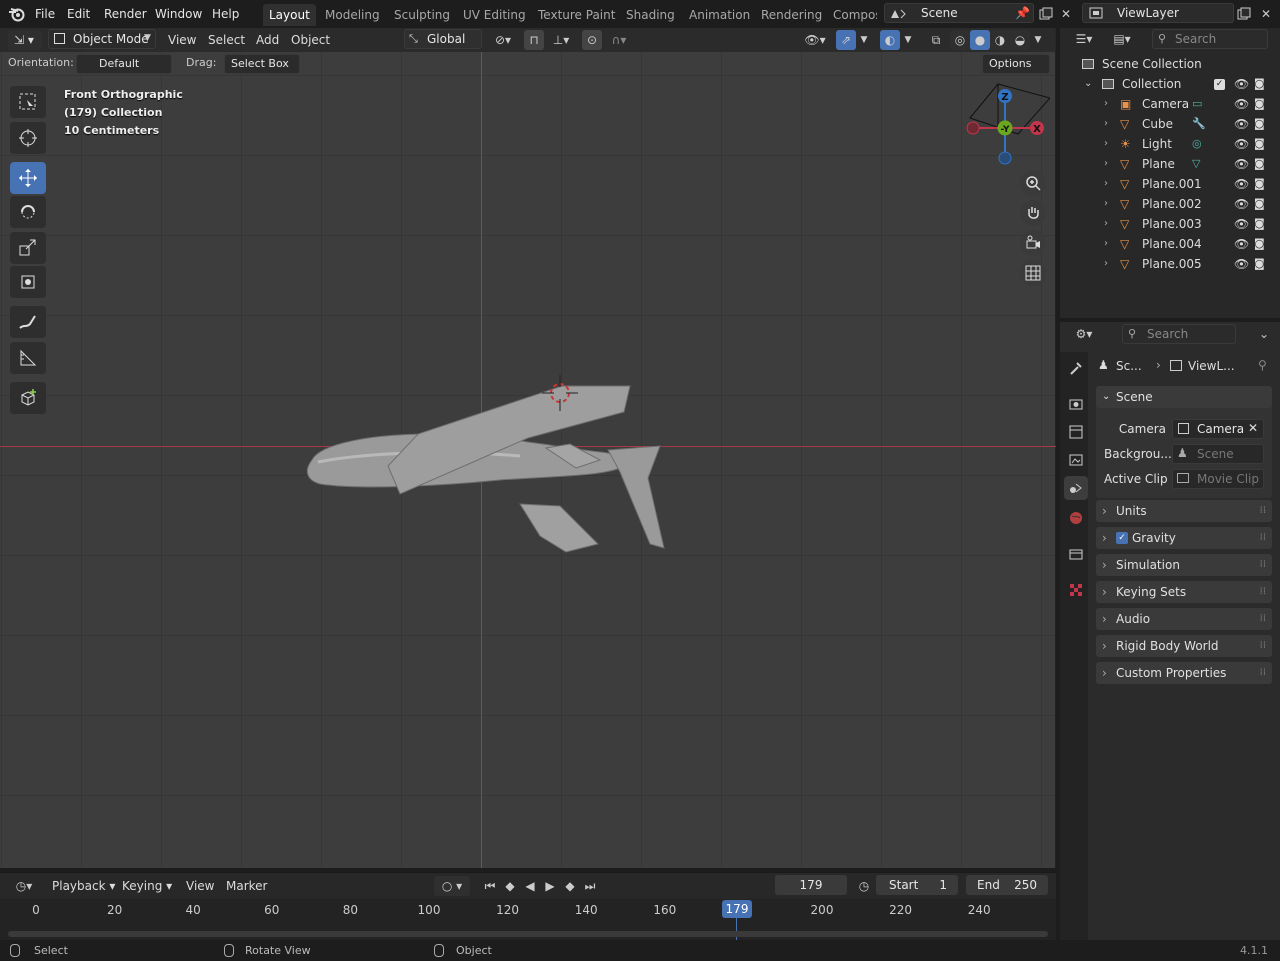  I want to click on orientation-setting-dropdown: Default, so click(124, 64).